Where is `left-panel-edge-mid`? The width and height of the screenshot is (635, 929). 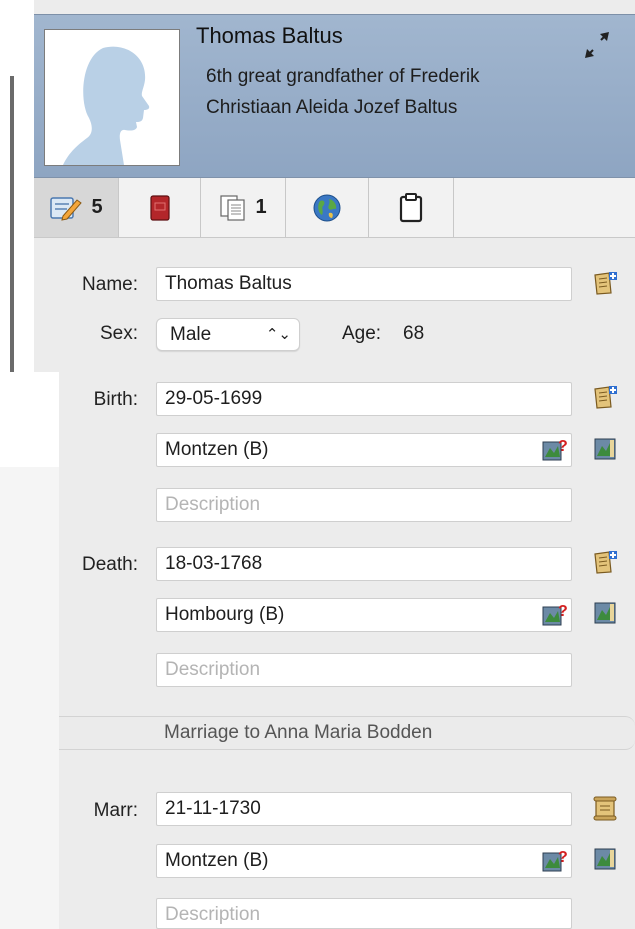
left-panel-edge-mid is located at coordinates (29, 419).